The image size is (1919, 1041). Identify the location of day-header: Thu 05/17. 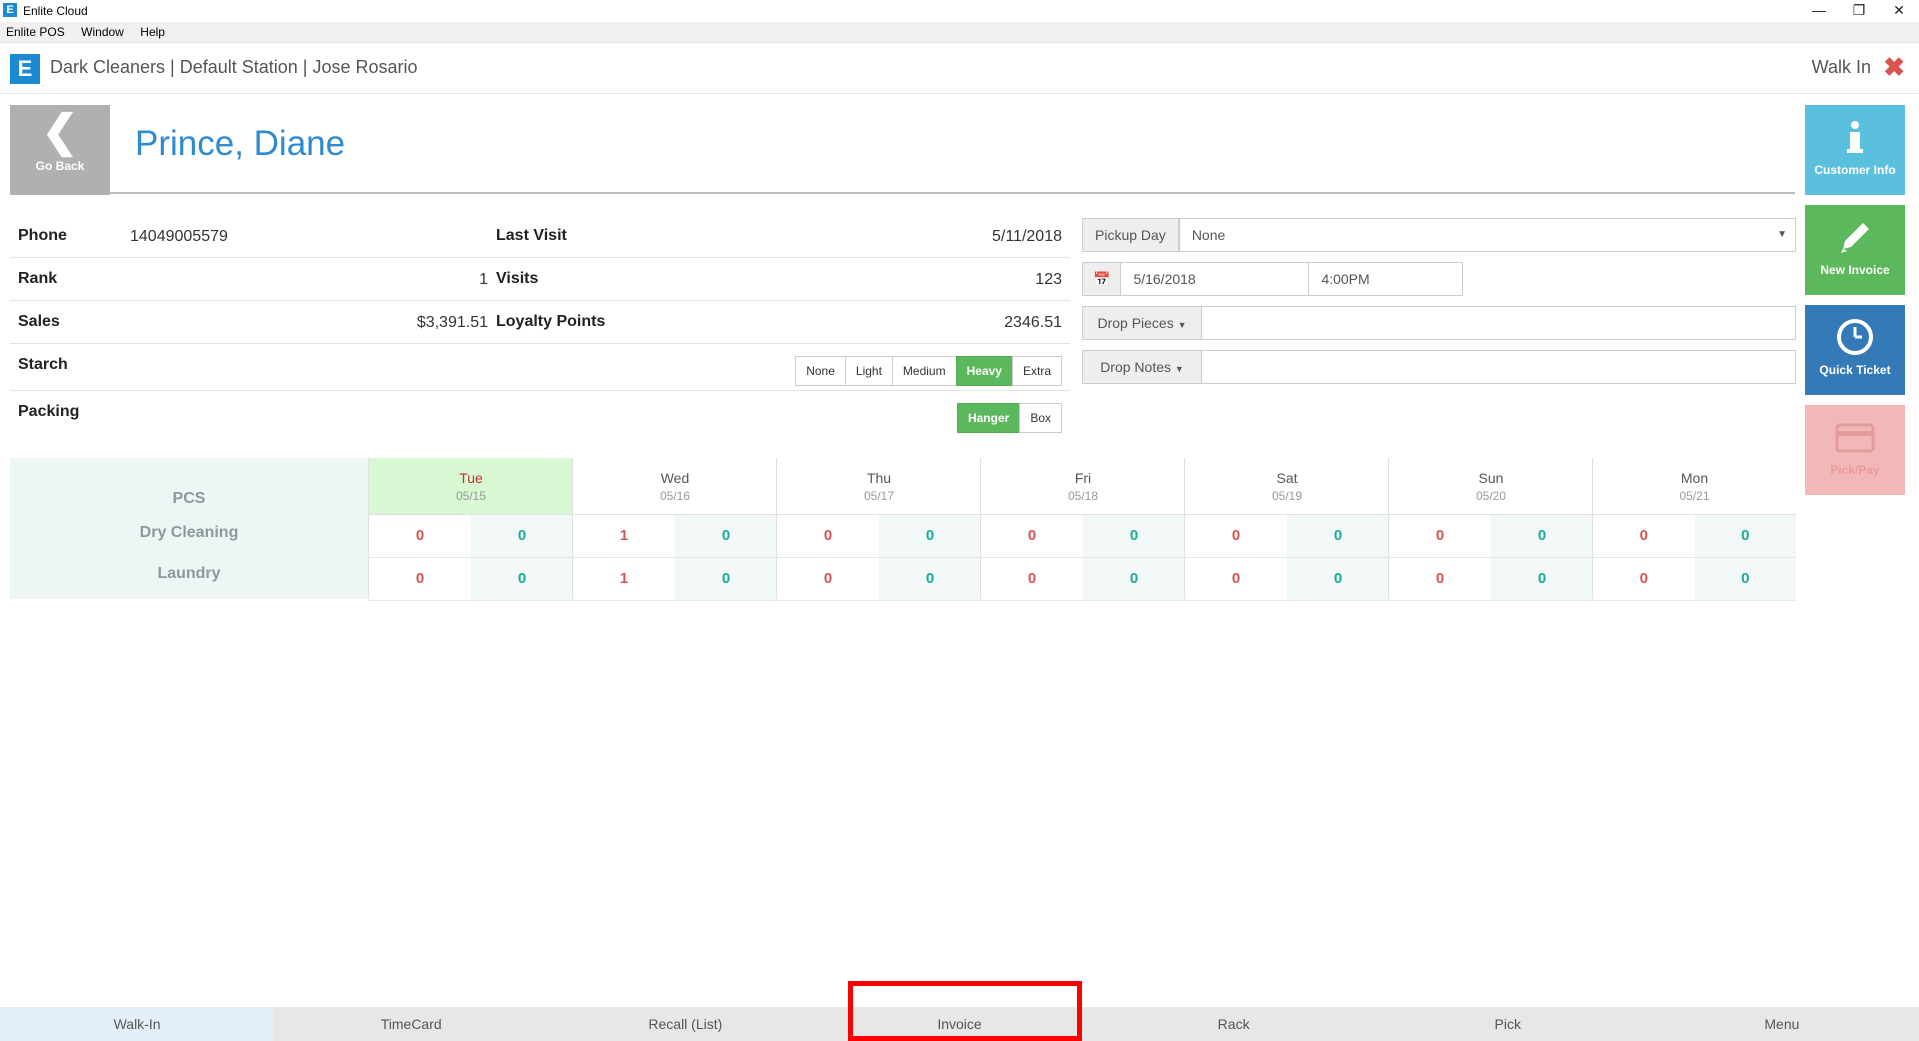
(879, 486).